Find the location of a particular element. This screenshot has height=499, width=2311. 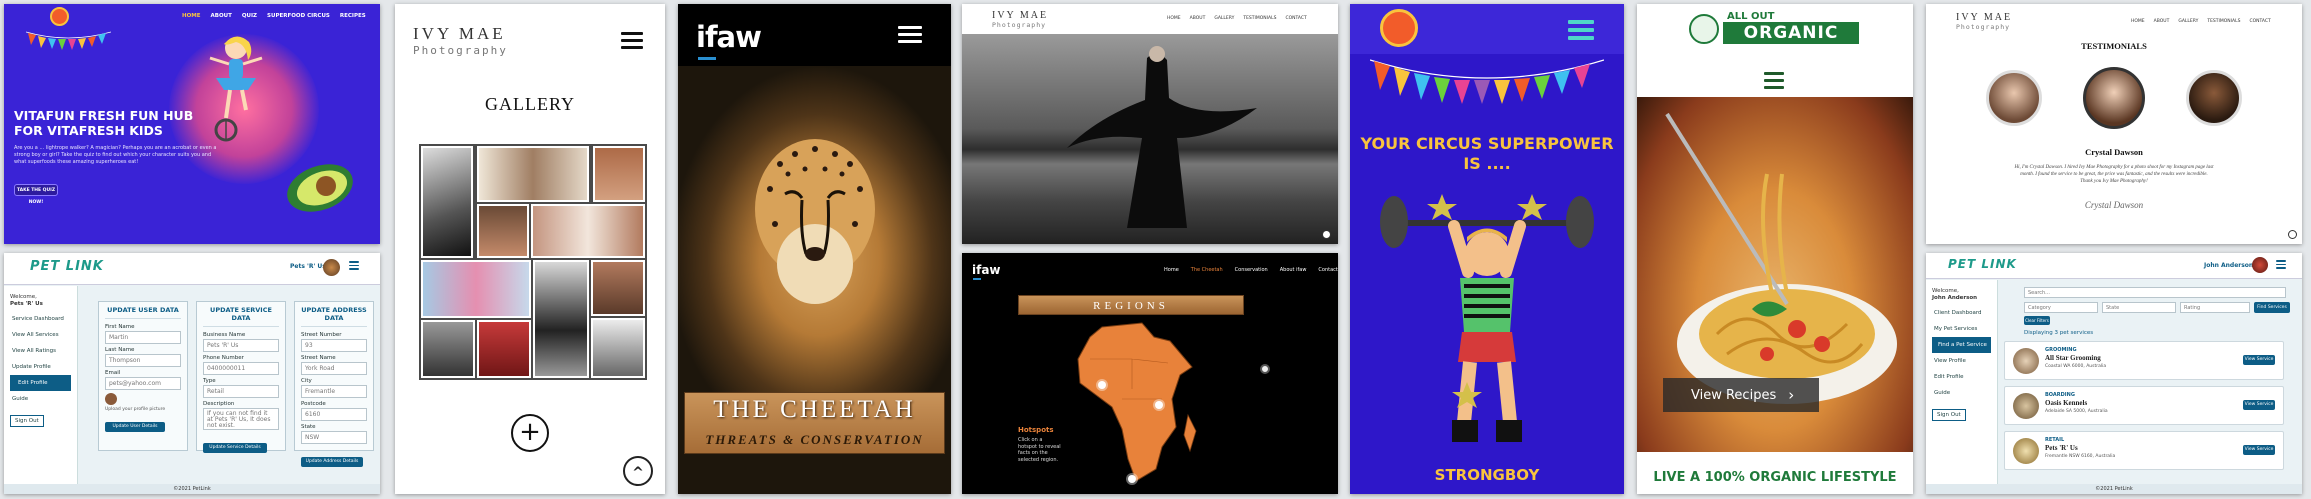

nav-conservation: Conservation is located at coordinates (1251, 270).